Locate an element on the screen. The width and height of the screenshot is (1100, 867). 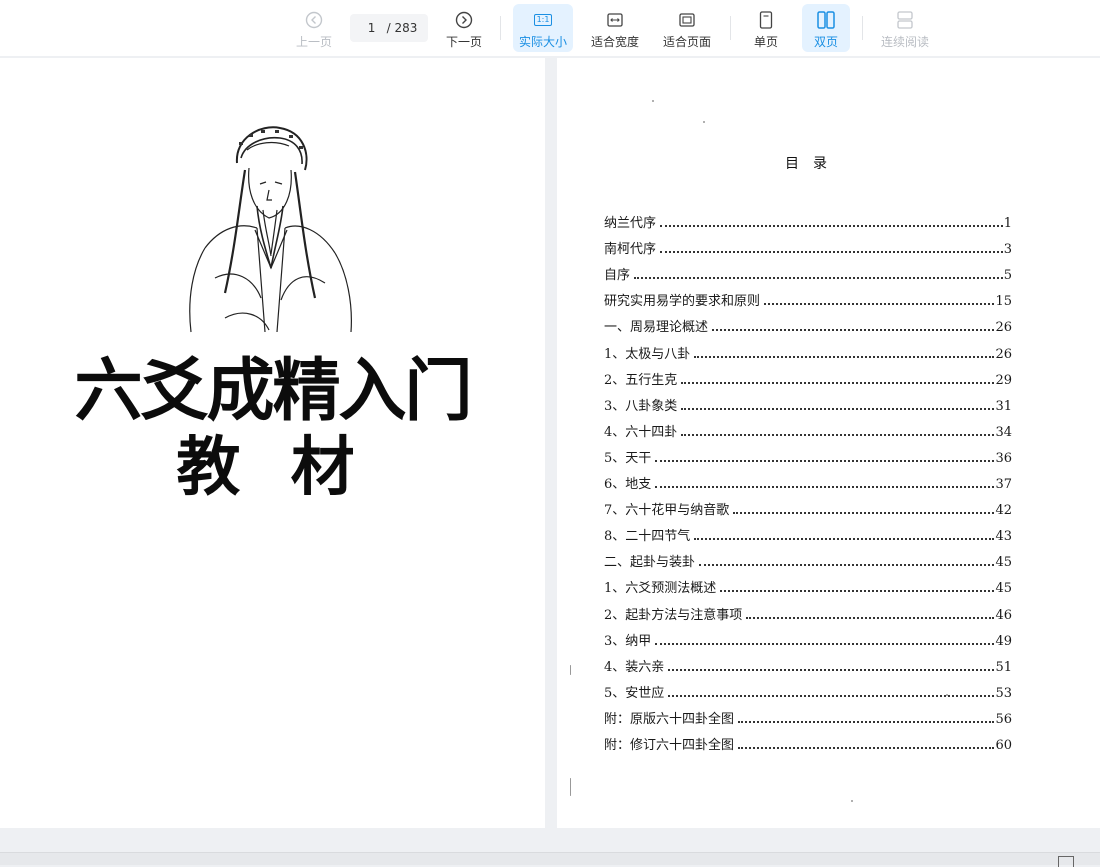
toc-entry-page: 31 is located at coordinates (1003, 406).